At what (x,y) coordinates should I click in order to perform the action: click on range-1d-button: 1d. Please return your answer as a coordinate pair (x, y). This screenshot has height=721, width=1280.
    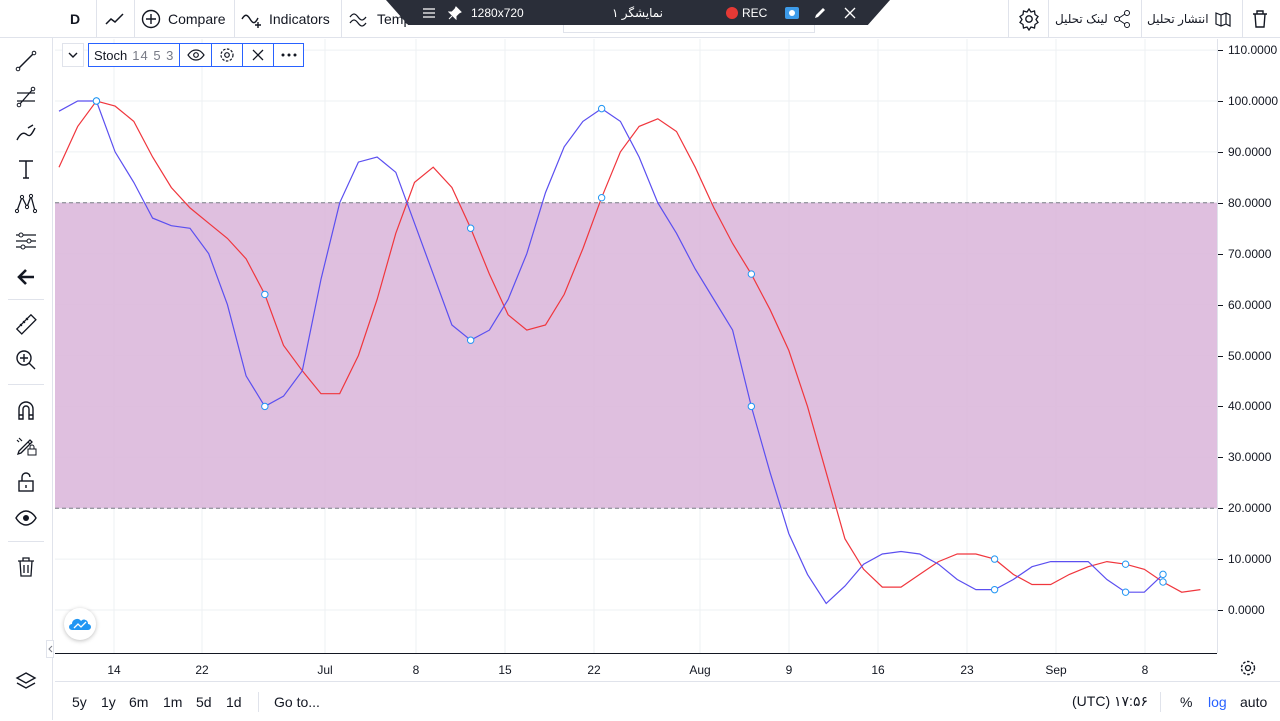
    Looking at the image, I should click on (234, 701).